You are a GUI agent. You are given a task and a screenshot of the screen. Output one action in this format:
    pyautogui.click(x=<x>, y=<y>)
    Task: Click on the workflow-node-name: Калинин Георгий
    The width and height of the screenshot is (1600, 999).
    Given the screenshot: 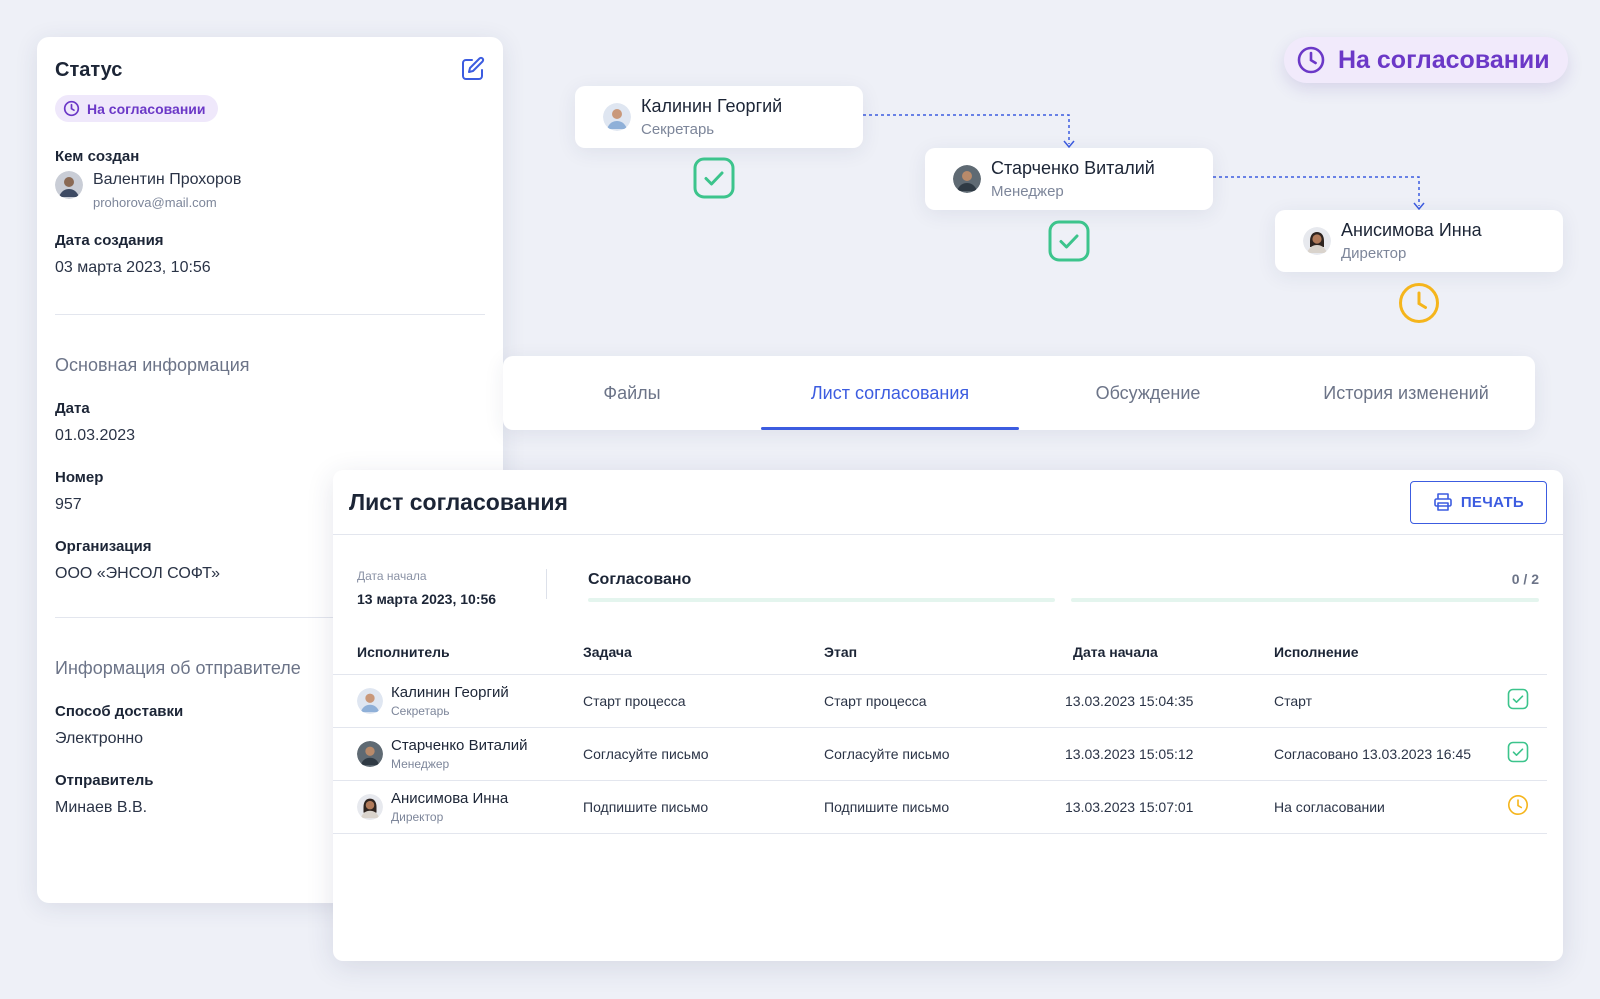 What is the action you would take?
    pyautogui.click(x=712, y=106)
    